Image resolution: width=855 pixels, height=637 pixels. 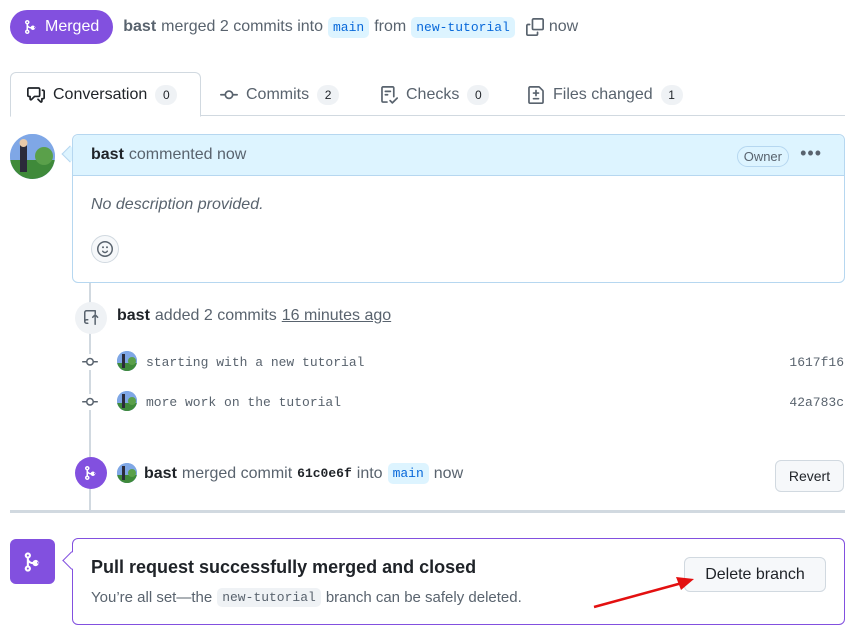 I want to click on merge-event-icon, so click(x=91, y=473).